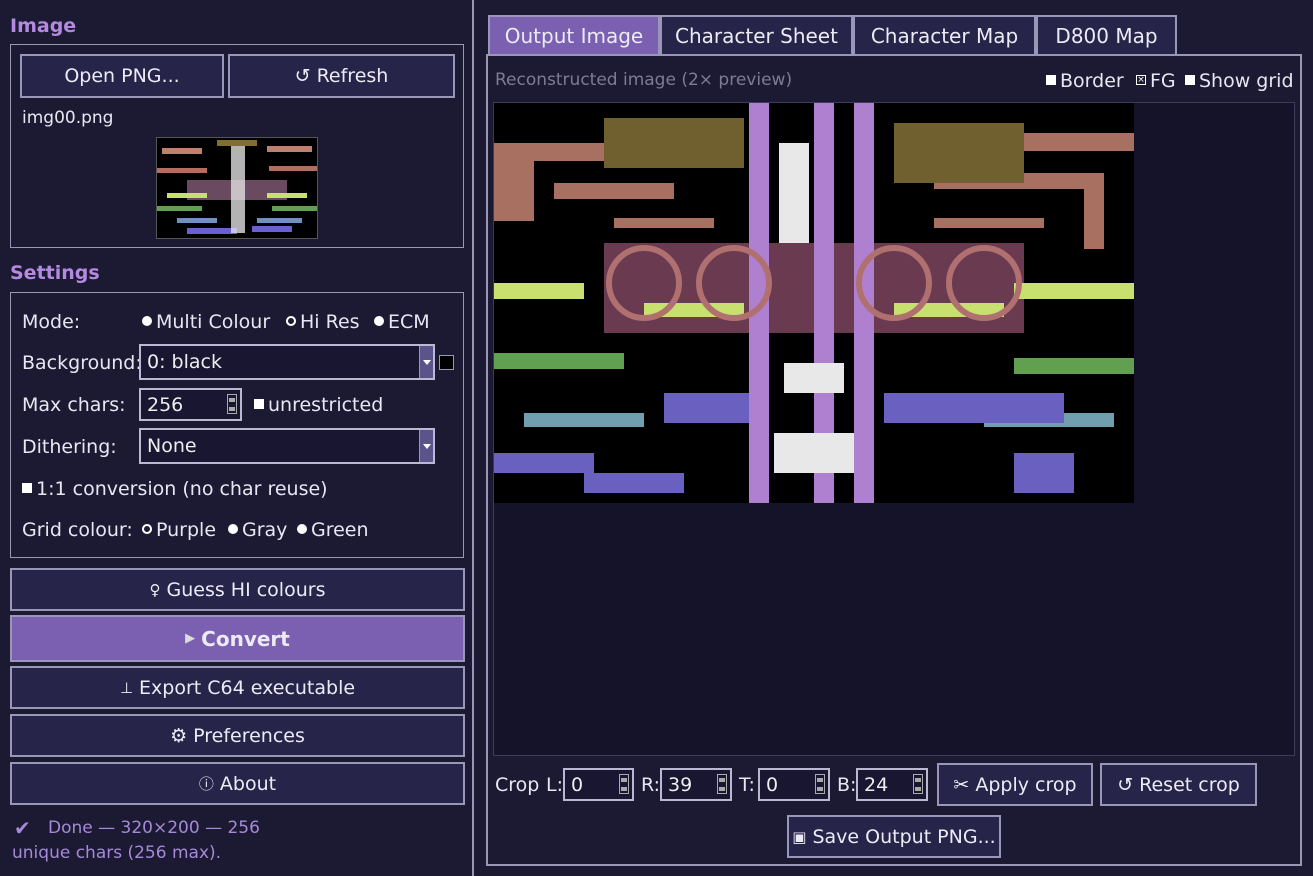  Describe the element at coordinates (186, 530) in the screenshot. I see `grid-purple-label: Purple` at that location.